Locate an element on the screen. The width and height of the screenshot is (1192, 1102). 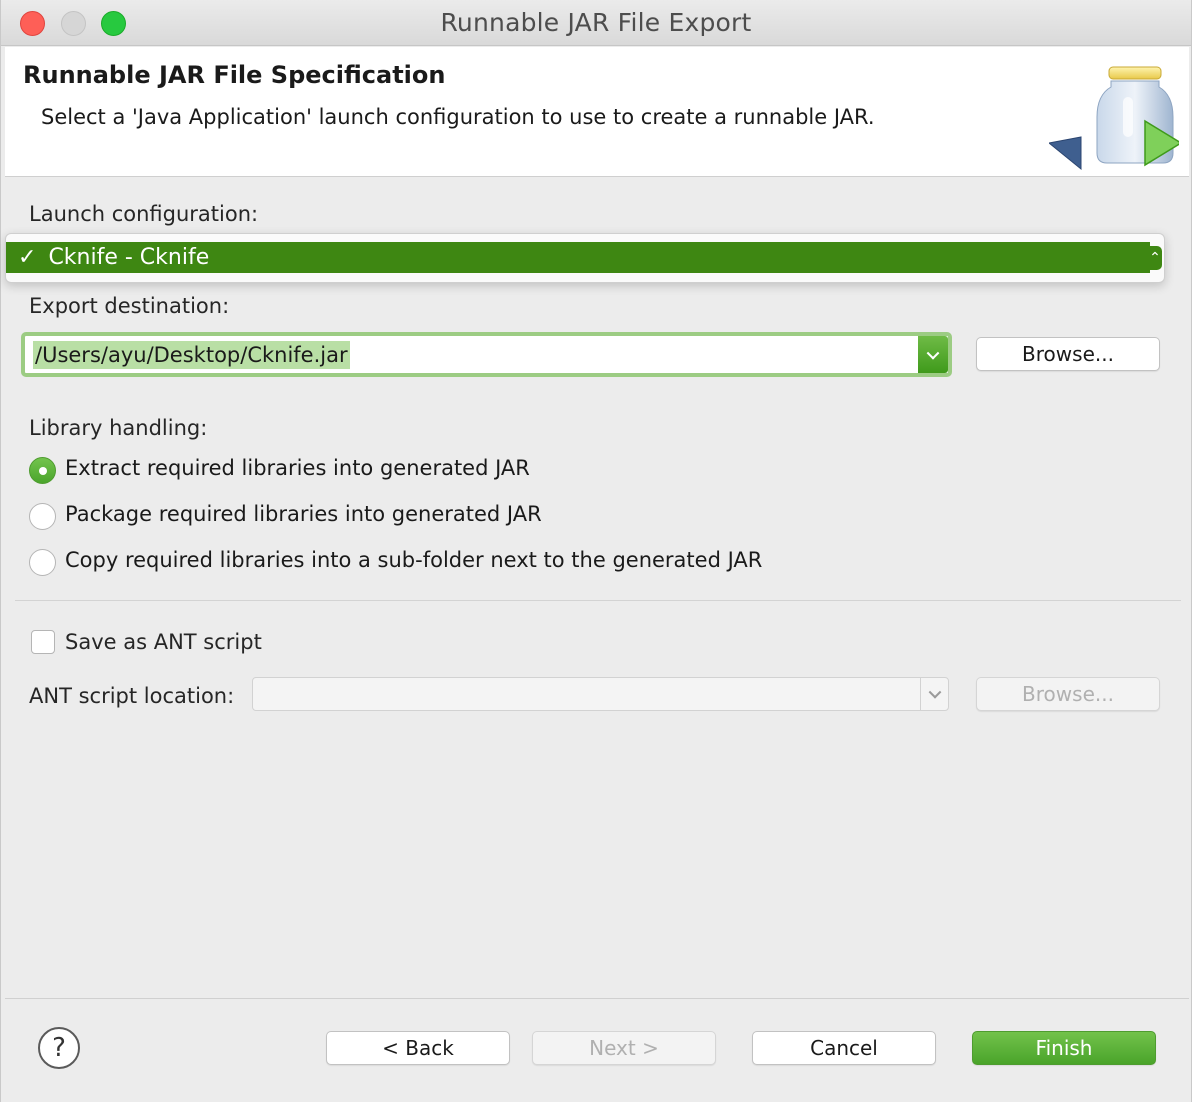
save-ant-script-label: Save as ANT script is located at coordinates (163, 642).